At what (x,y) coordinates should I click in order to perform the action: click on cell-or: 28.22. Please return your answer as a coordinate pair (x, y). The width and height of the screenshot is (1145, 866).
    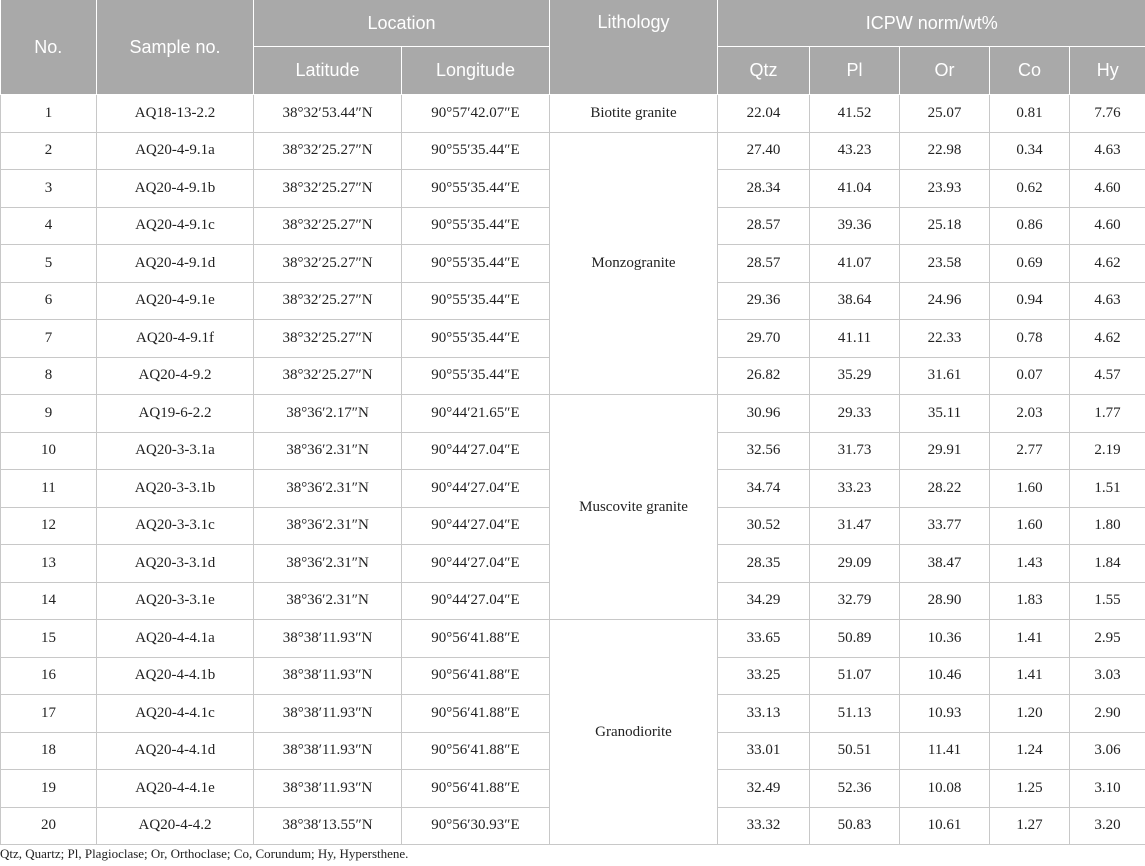
    Looking at the image, I should click on (944, 488).